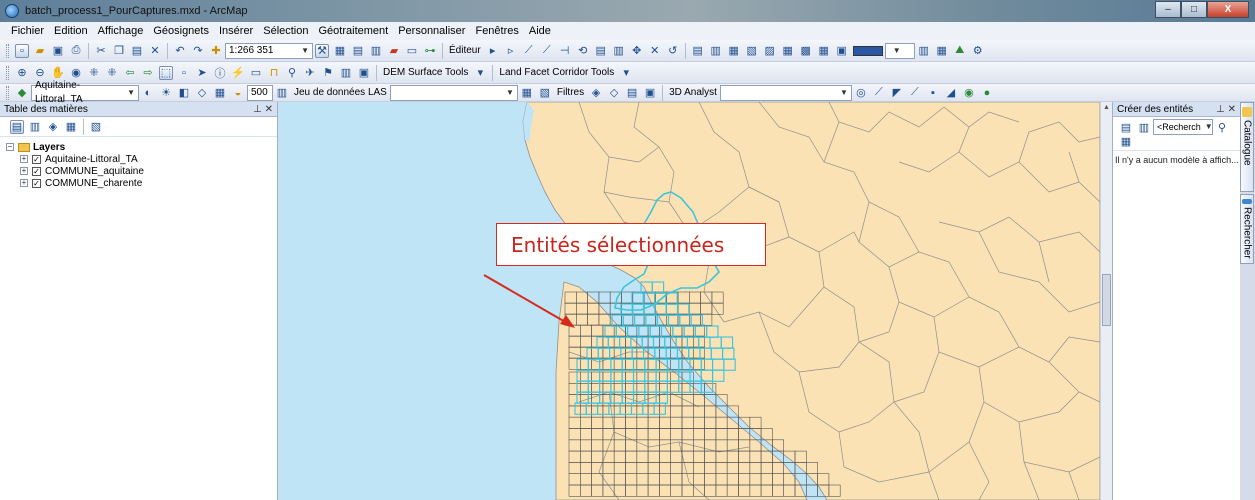 The height and width of the screenshot is (500, 1255). What do you see at coordinates (637, 51) in the screenshot?
I see `create-features-icon: ✥` at bounding box center [637, 51].